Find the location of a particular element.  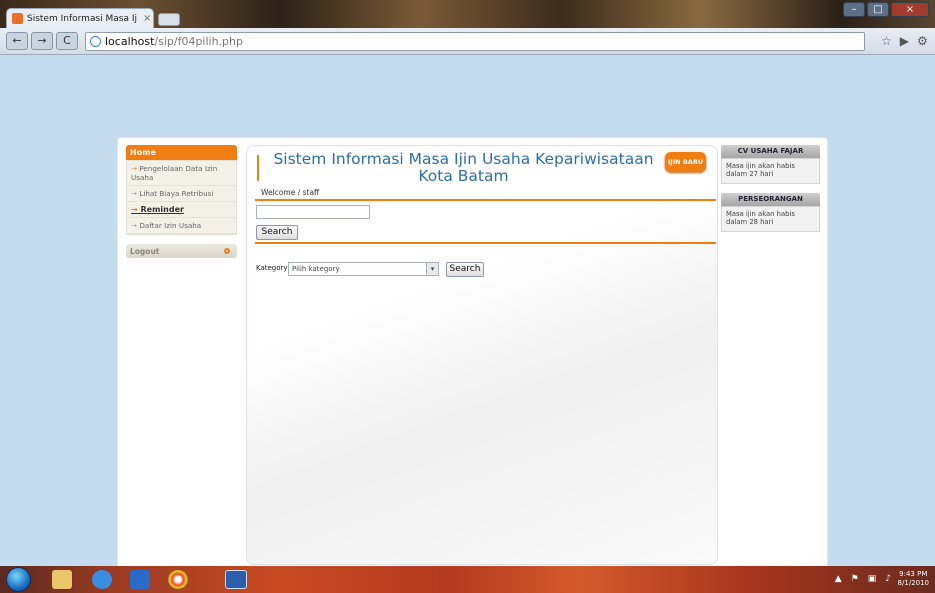

new-tab-button is located at coordinates (169, 19).